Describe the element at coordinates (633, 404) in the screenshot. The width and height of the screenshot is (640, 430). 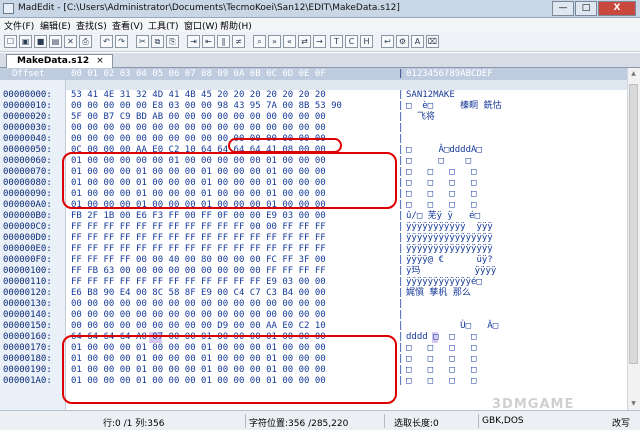
I see `scroll-down-icon: ▼` at that location.